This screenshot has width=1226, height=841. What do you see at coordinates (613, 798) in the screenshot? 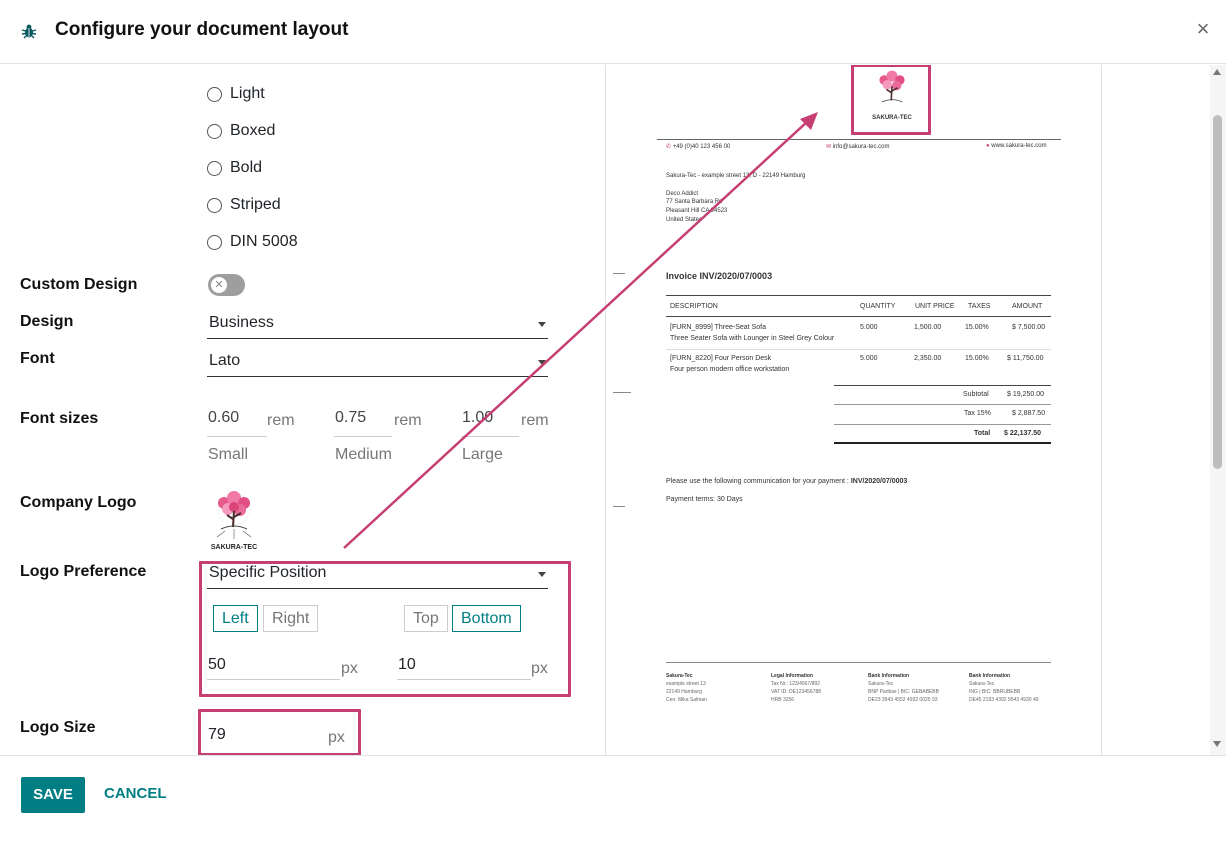
I see `dialog-footer: SAVE CANCEL` at bounding box center [613, 798].